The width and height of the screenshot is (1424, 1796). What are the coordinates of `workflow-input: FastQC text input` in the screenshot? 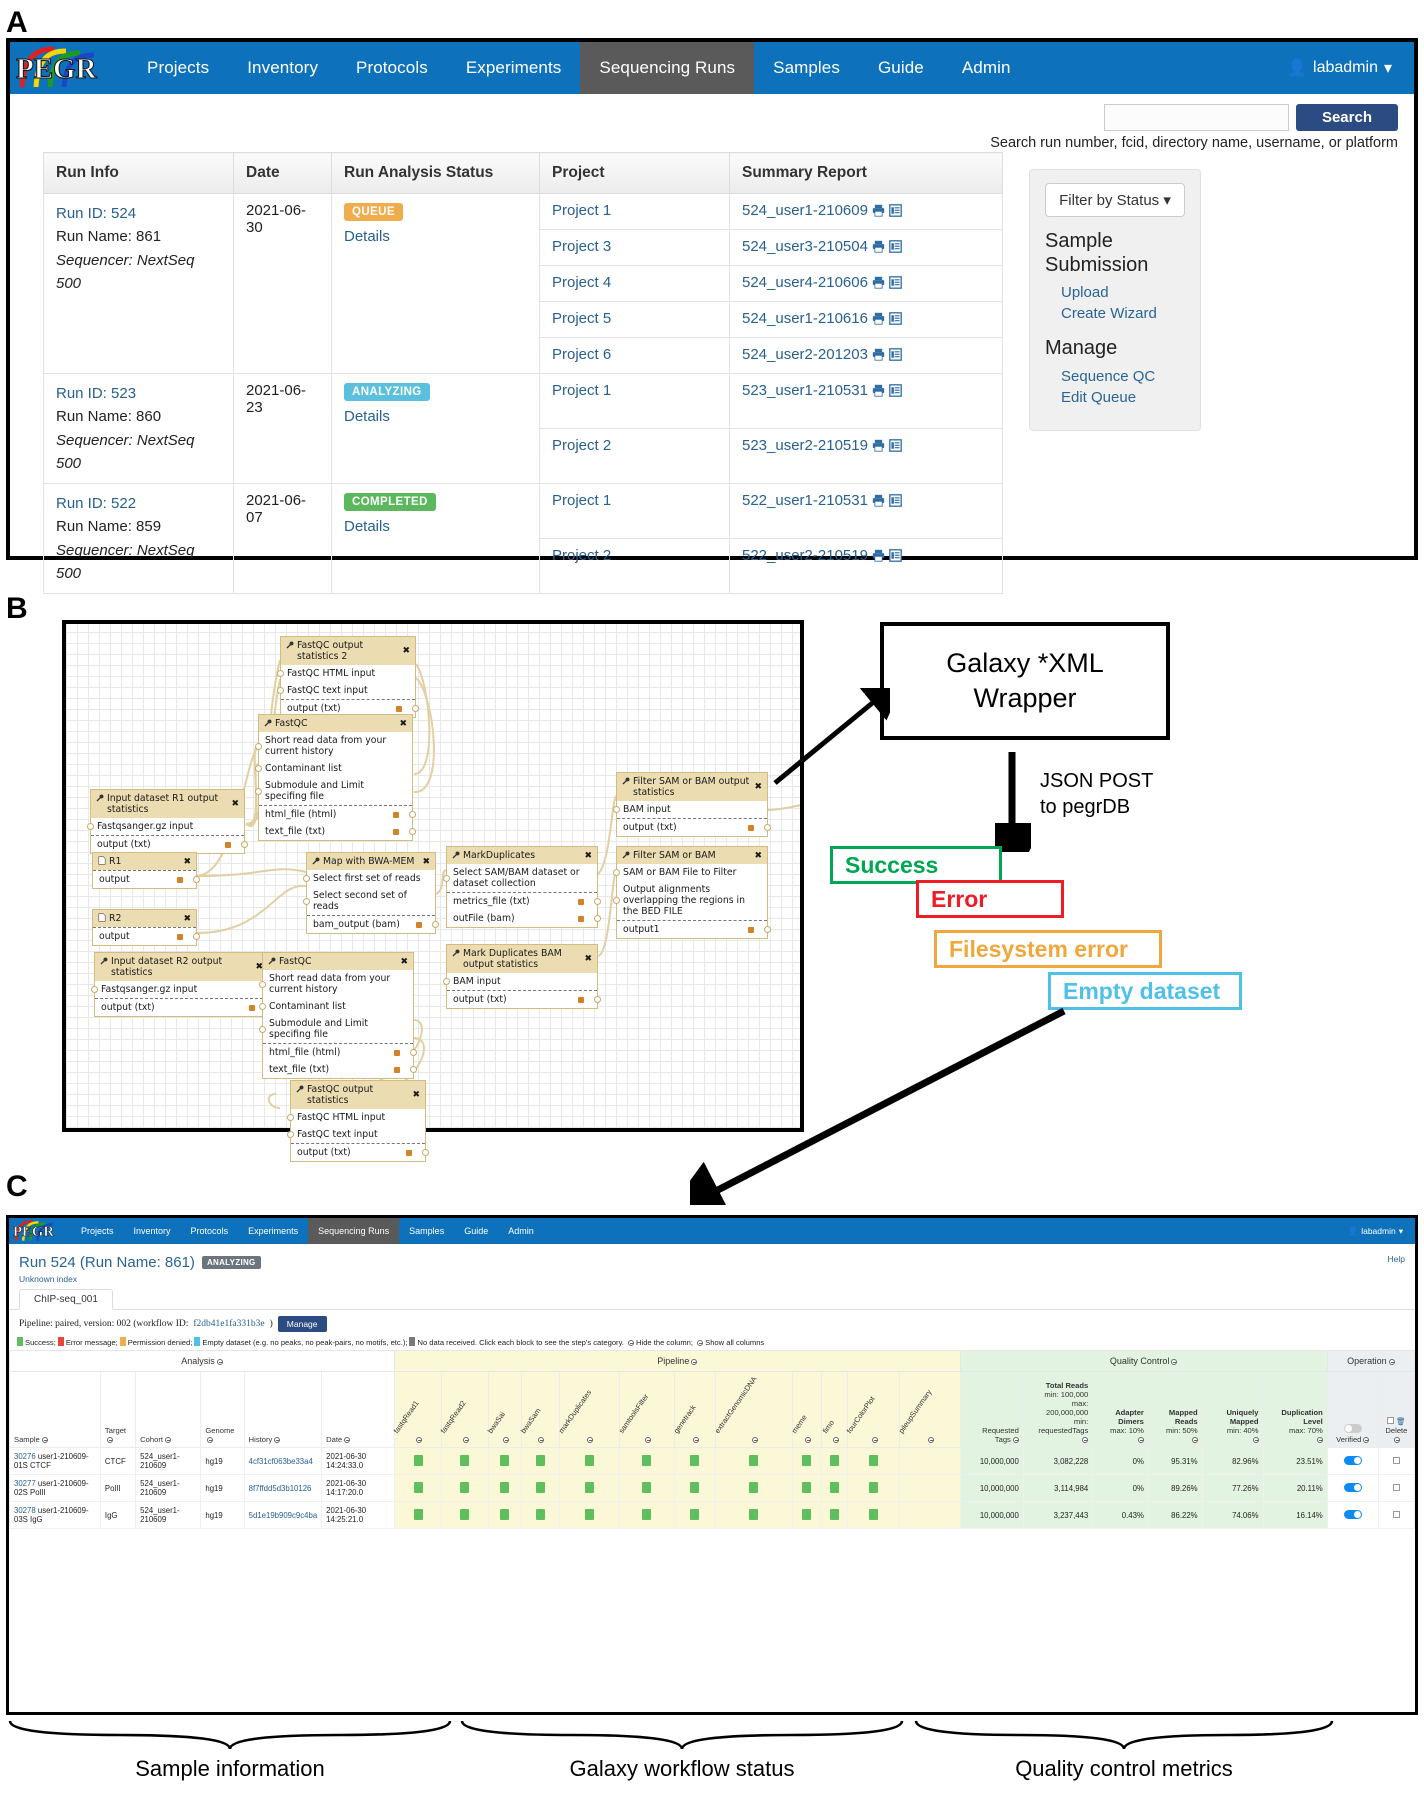 It's located at (356, 1134).